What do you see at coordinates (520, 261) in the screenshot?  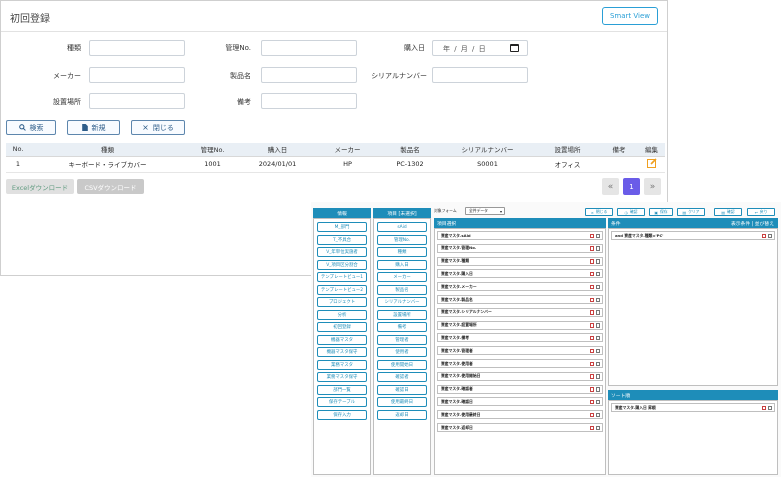 I see `list-item: 資産マスタ.種類` at bounding box center [520, 261].